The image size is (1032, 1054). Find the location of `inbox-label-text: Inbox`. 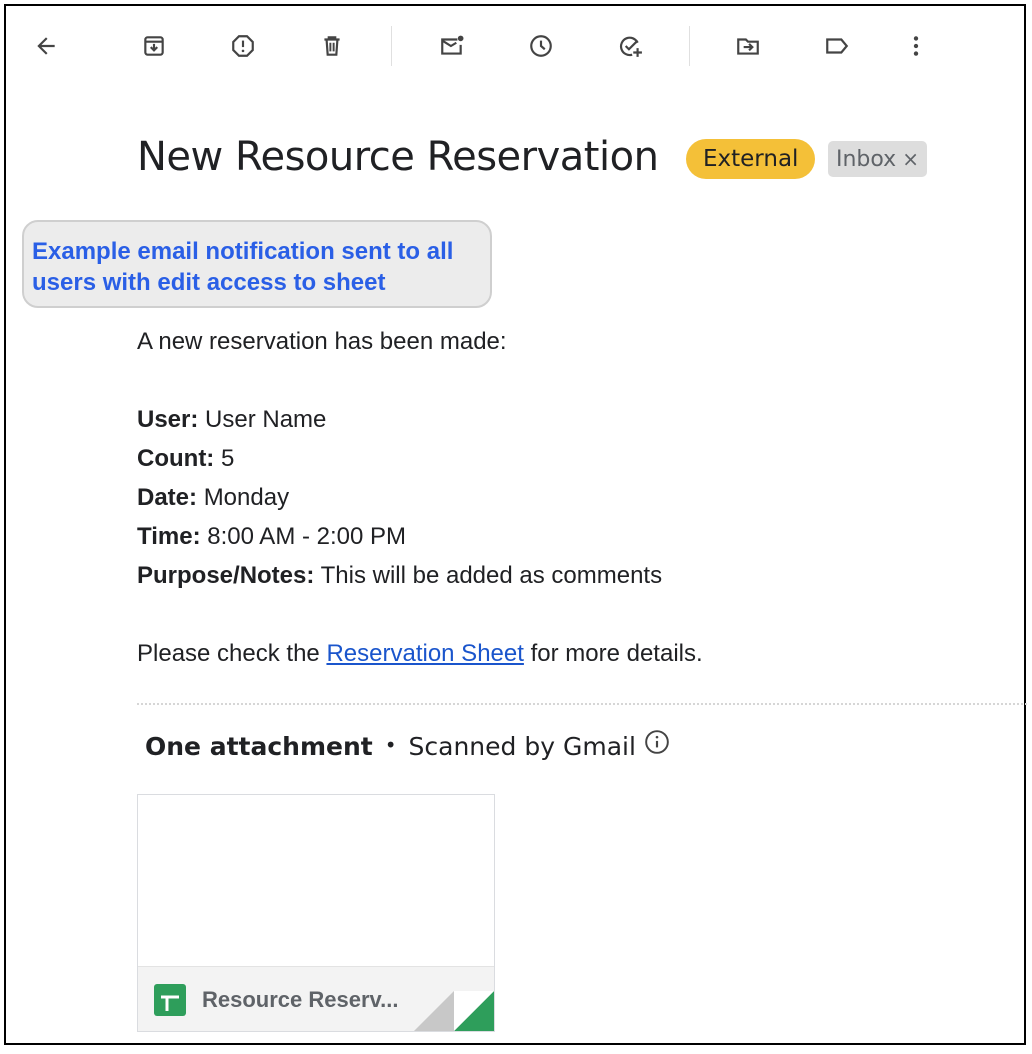

inbox-label-text: Inbox is located at coordinates (866, 159).